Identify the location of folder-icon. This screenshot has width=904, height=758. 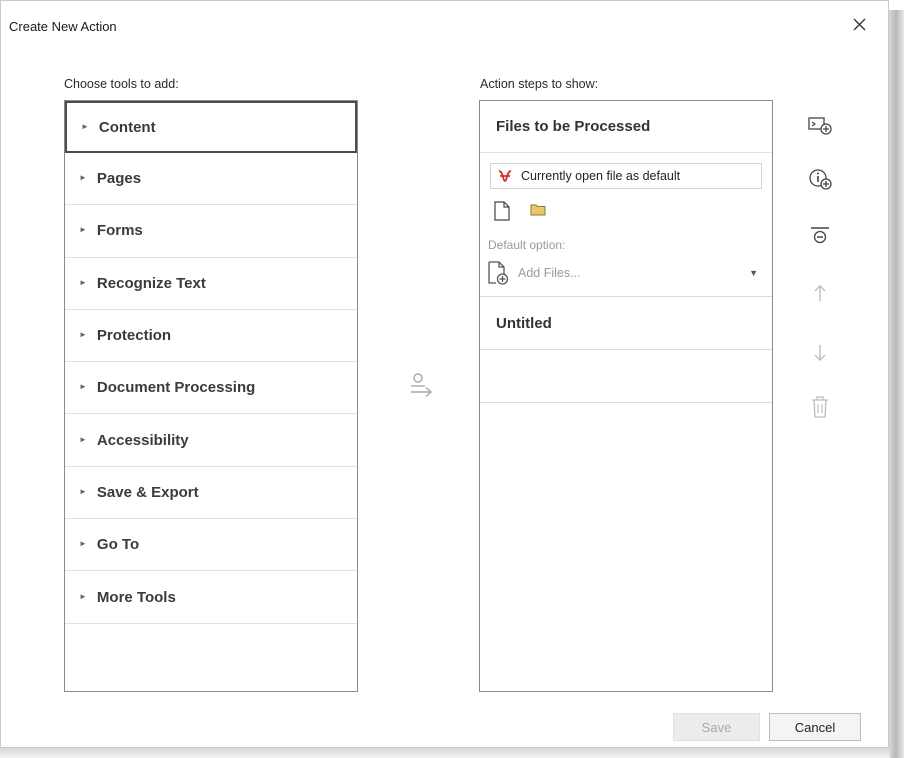
(538, 210).